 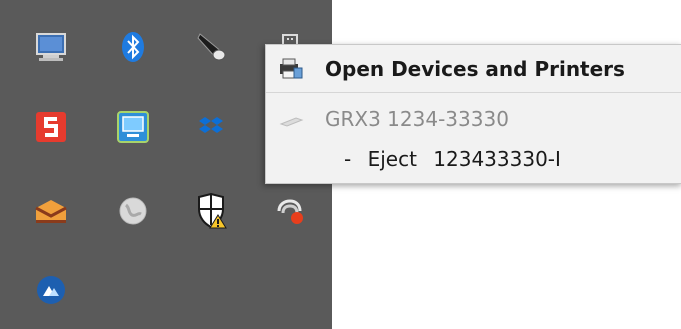 What do you see at coordinates (51, 211) in the screenshot?
I see `inbox-app-icon` at bounding box center [51, 211].